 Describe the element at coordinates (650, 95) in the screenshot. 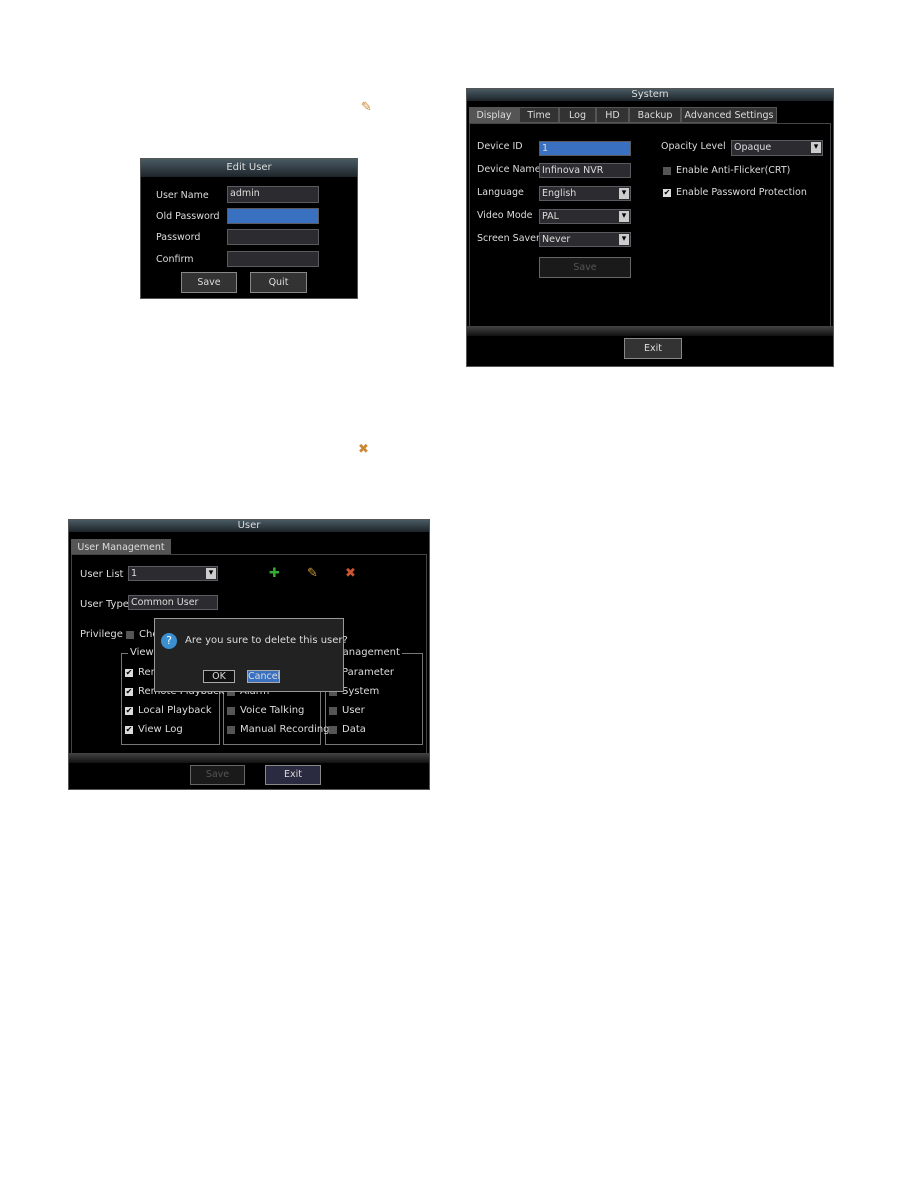

I see `window-title: System` at that location.